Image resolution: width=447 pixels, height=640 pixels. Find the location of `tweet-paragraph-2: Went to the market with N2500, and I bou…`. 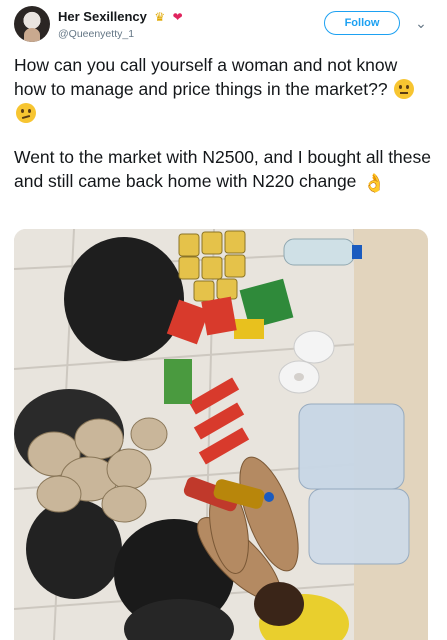

tweet-paragraph-2: Went to the market with N2500, and I bou… is located at coordinates (223, 170).